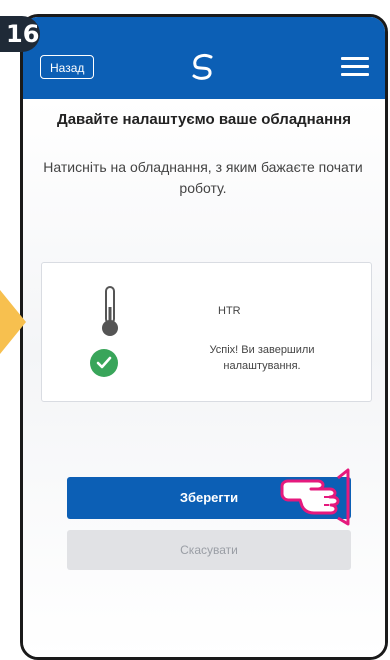 This screenshot has width=390, height=660. What do you see at coordinates (23, 34) in the screenshot?
I see `step-number: 16` at bounding box center [23, 34].